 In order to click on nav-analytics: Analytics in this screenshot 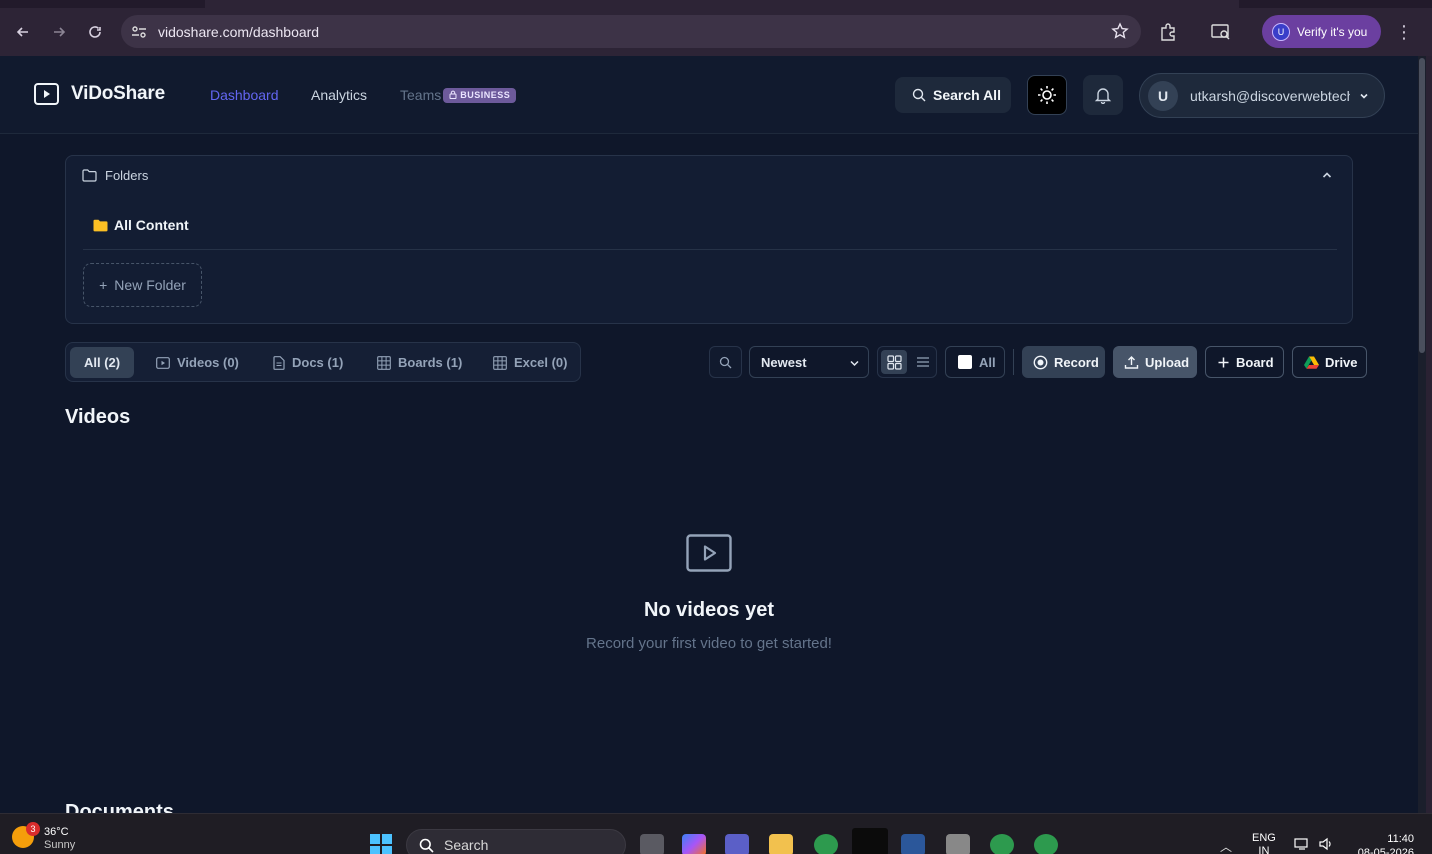, I will do `click(339, 95)`.